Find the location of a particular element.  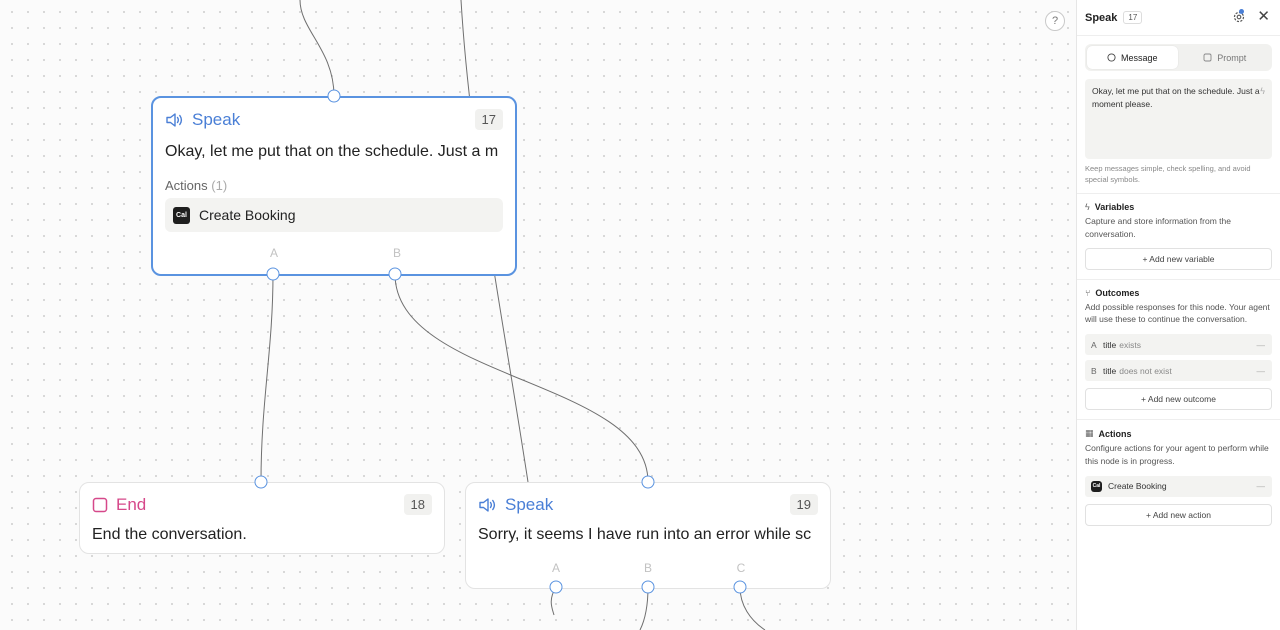

actions-label: Actions (1) is located at coordinates (196, 185).